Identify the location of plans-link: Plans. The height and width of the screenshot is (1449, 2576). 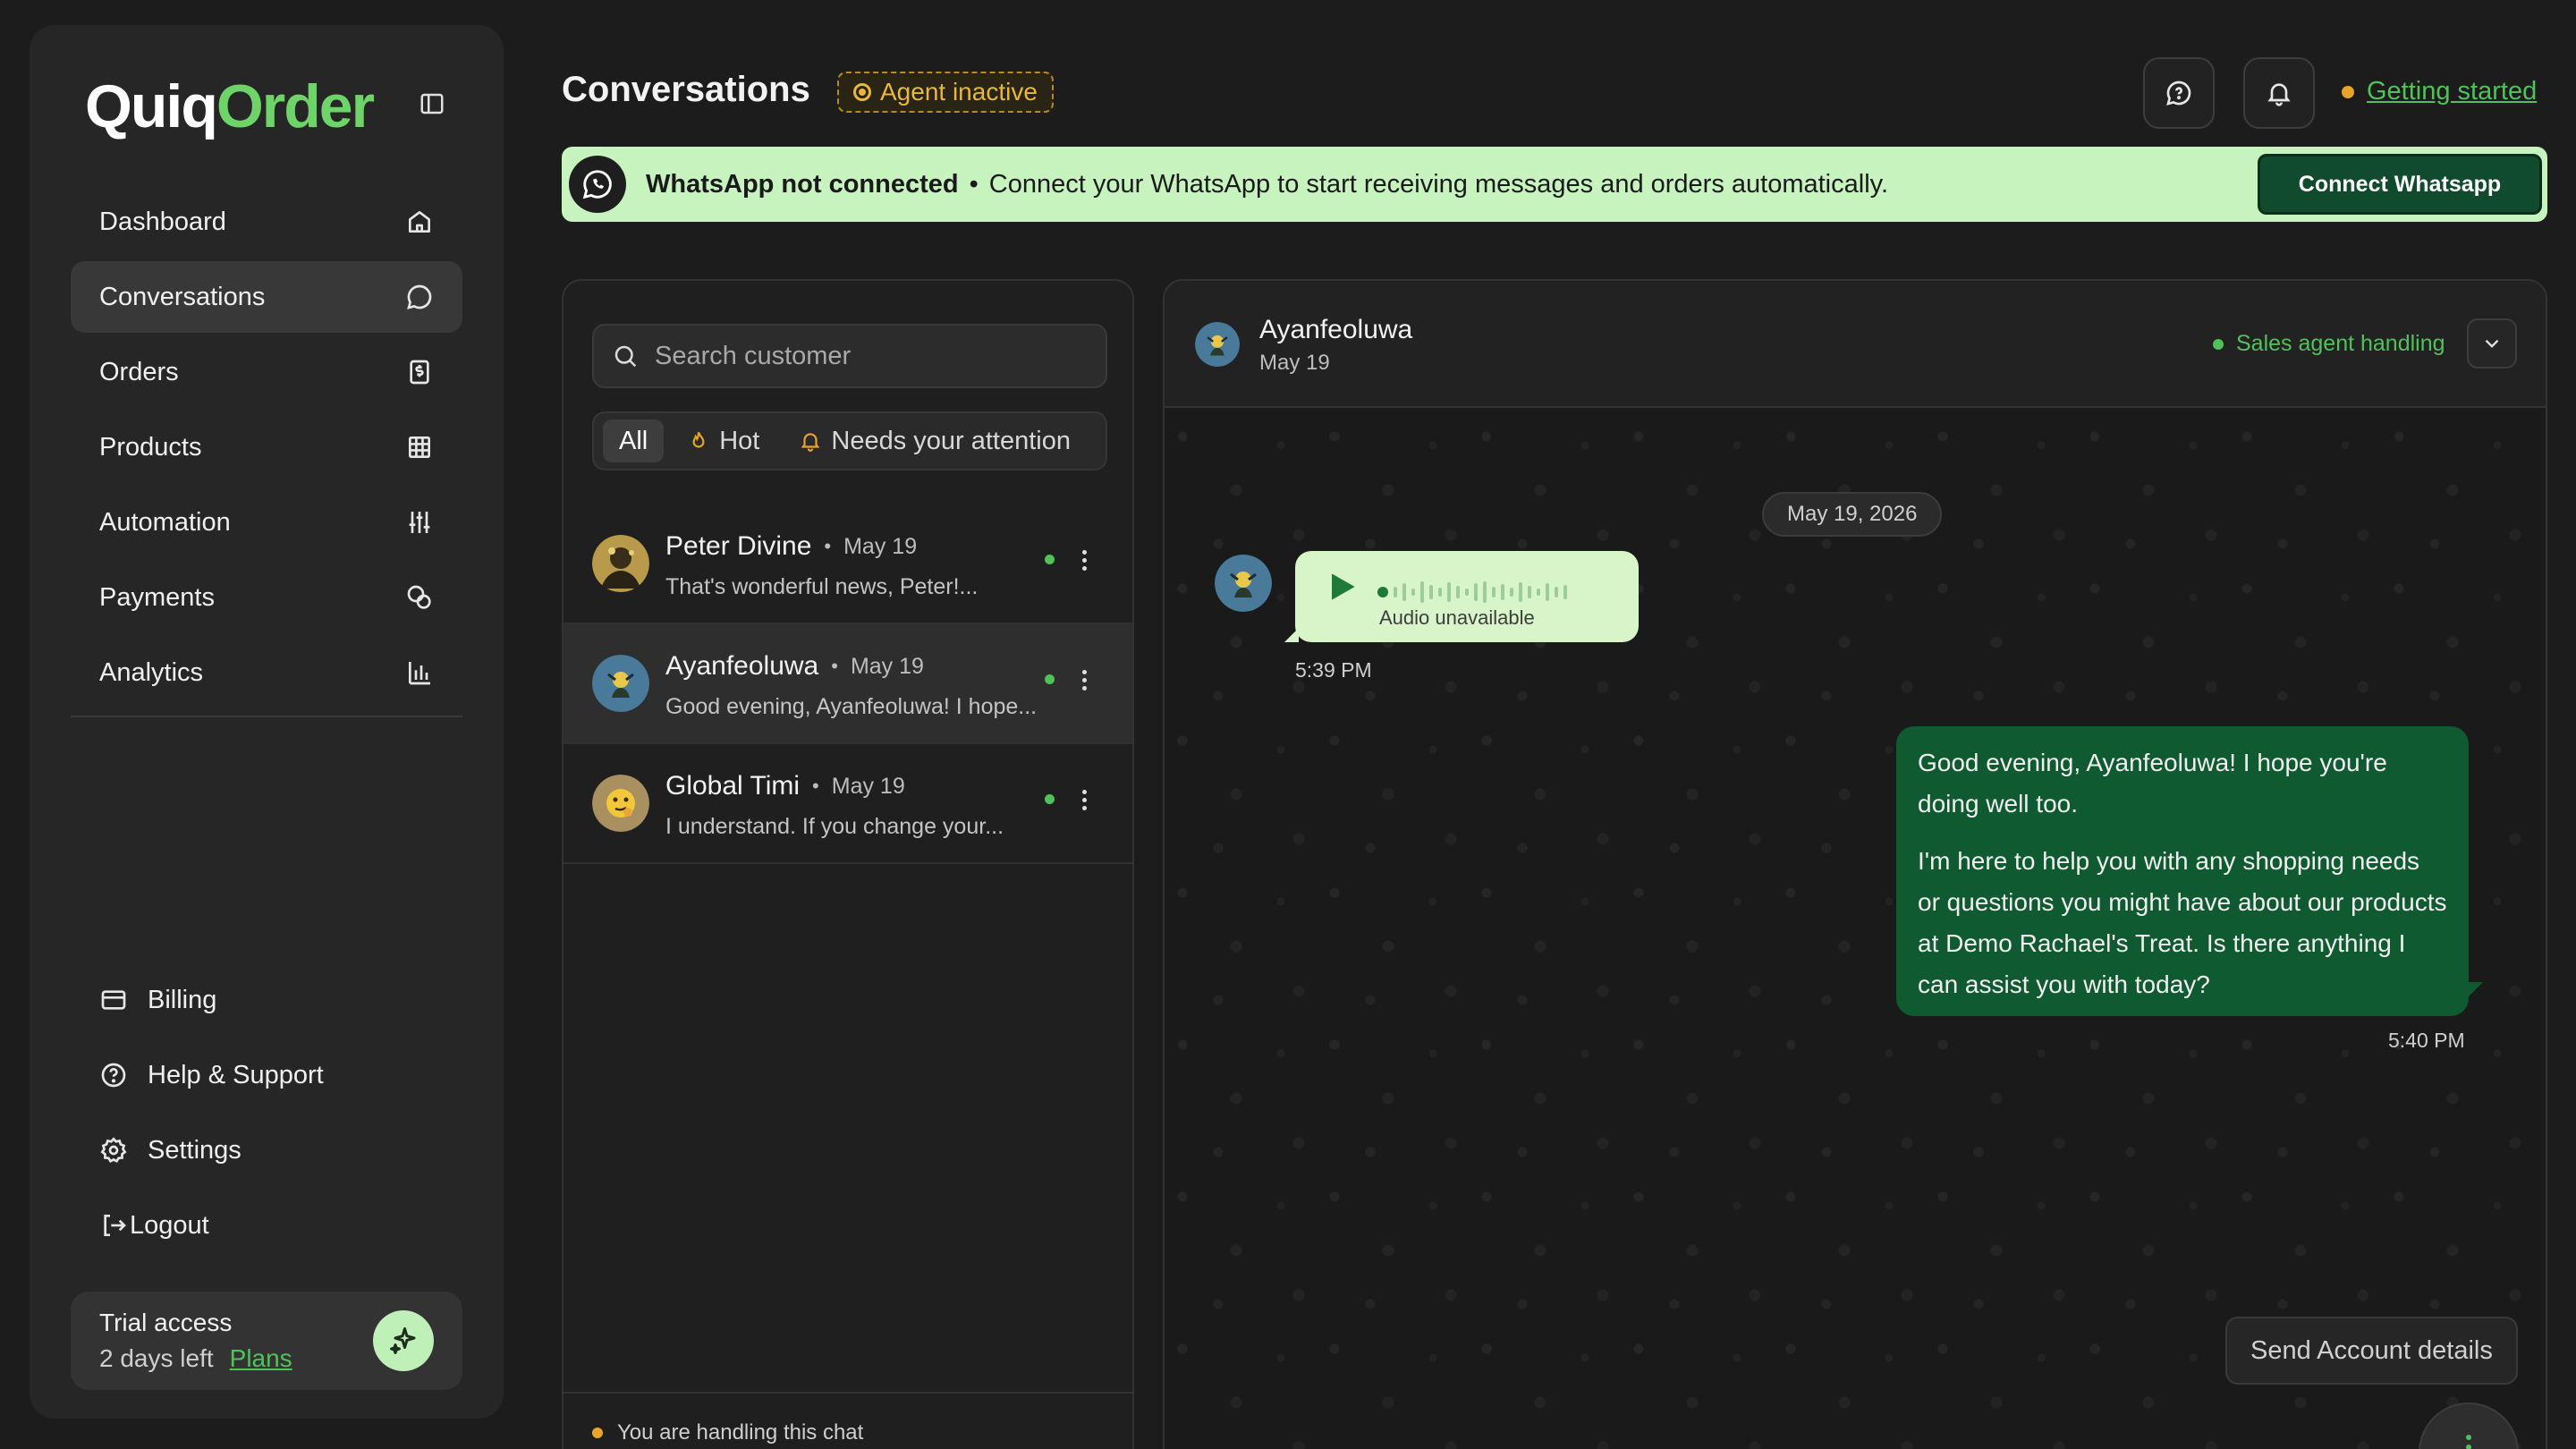
(261, 1358).